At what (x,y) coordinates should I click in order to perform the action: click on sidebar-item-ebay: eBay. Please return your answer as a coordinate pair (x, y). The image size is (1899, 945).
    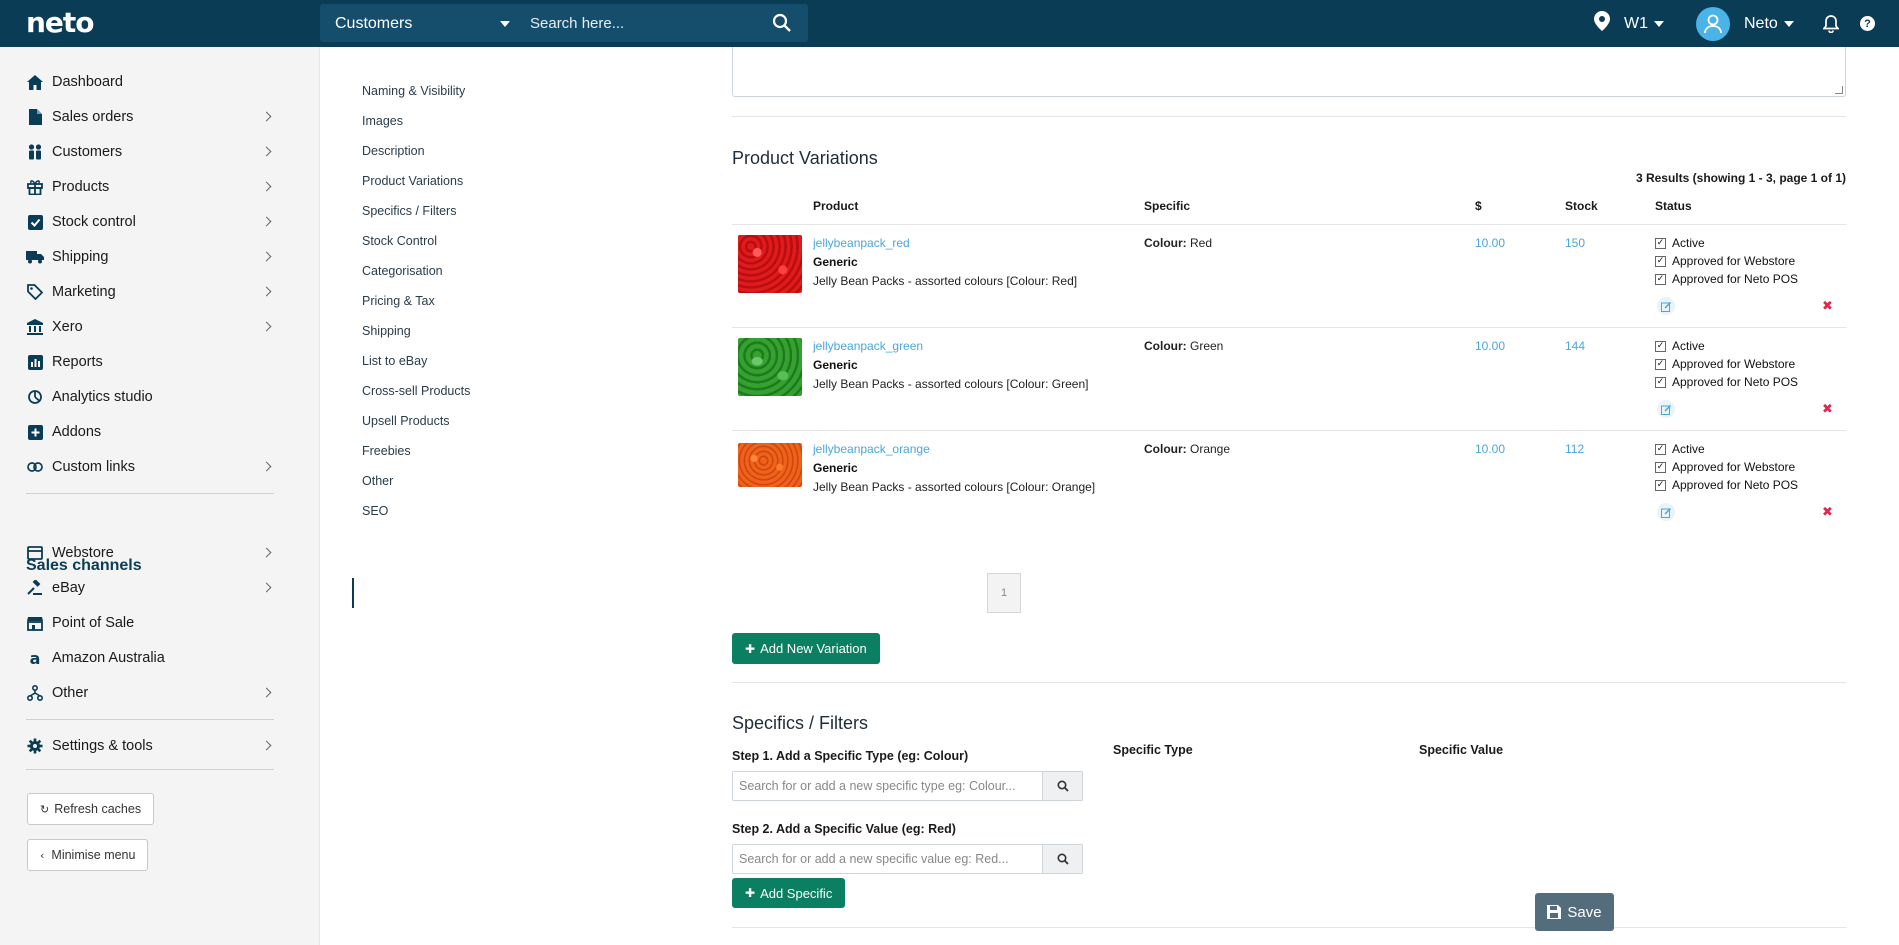
    Looking at the image, I should click on (150, 588).